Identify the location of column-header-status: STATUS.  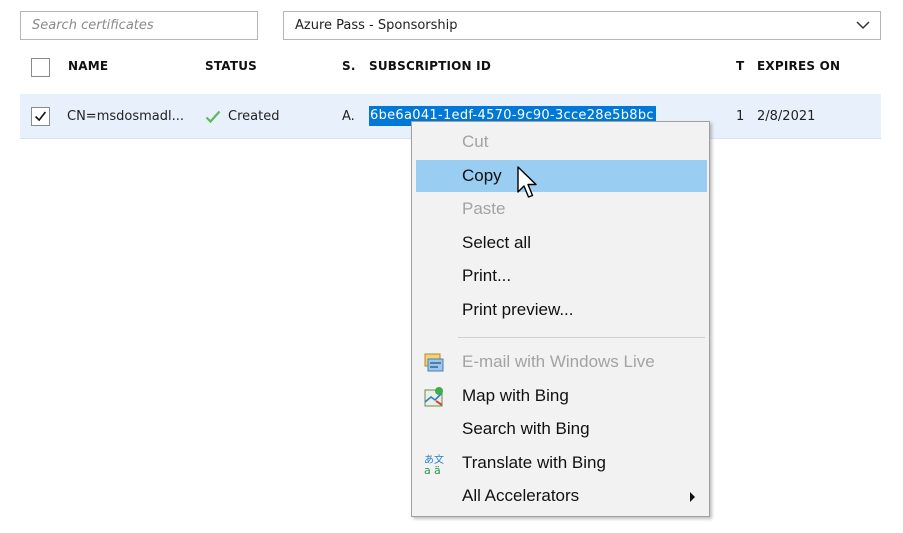
(231, 66).